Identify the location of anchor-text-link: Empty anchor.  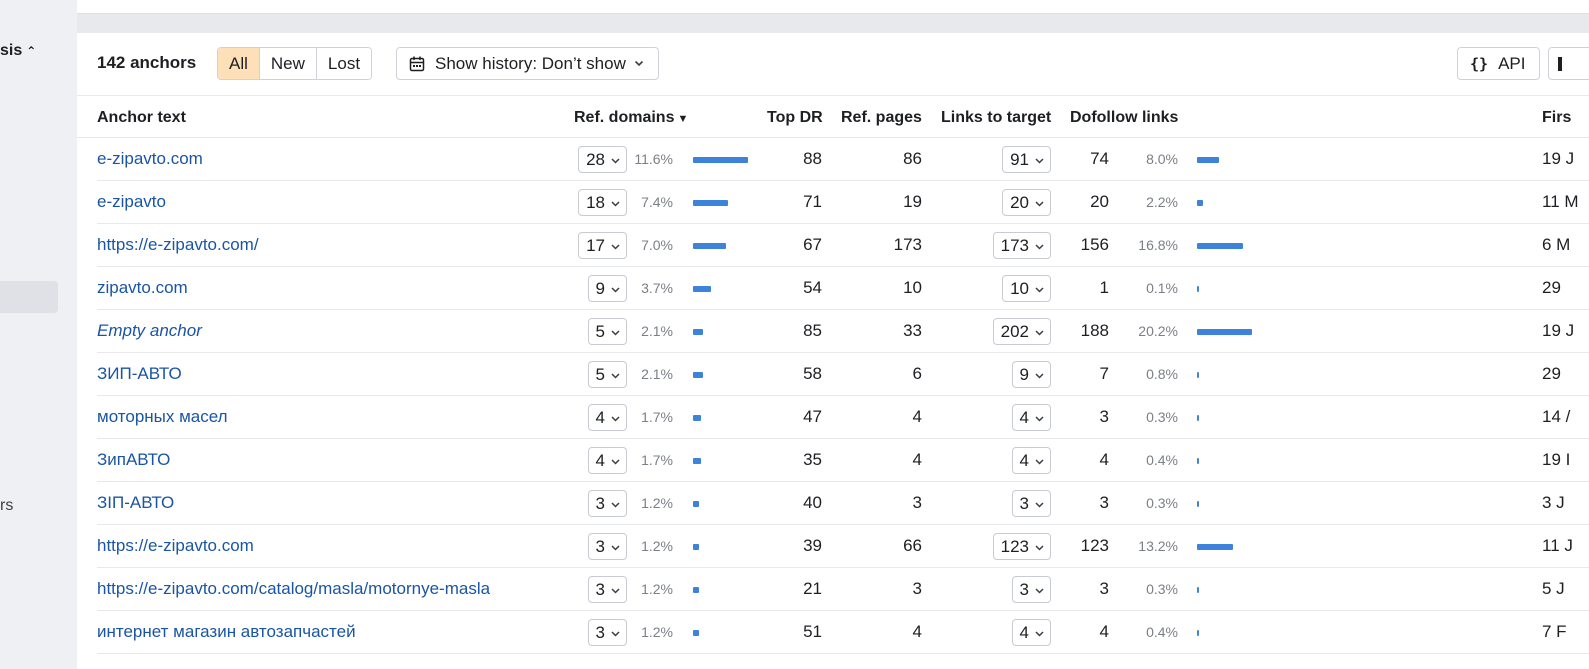
(149, 331).